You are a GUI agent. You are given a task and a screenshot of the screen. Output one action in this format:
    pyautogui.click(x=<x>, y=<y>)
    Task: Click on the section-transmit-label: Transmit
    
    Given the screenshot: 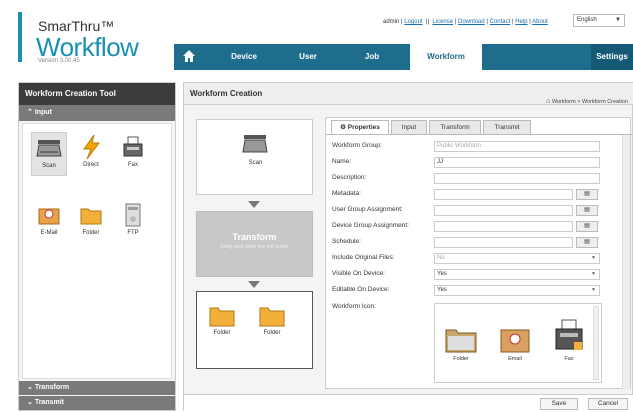 What is the action you would take?
    pyautogui.click(x=49, y=402)
    